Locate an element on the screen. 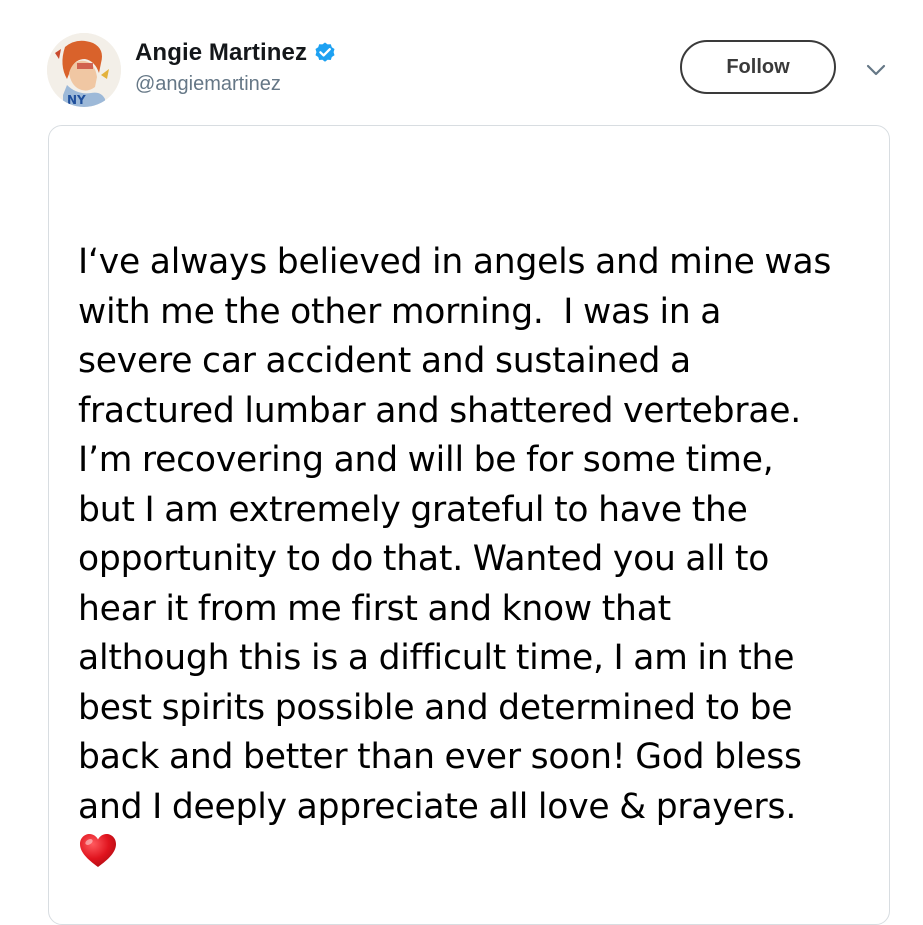  avatar-photo: NY is located at coordinates (84, 70).